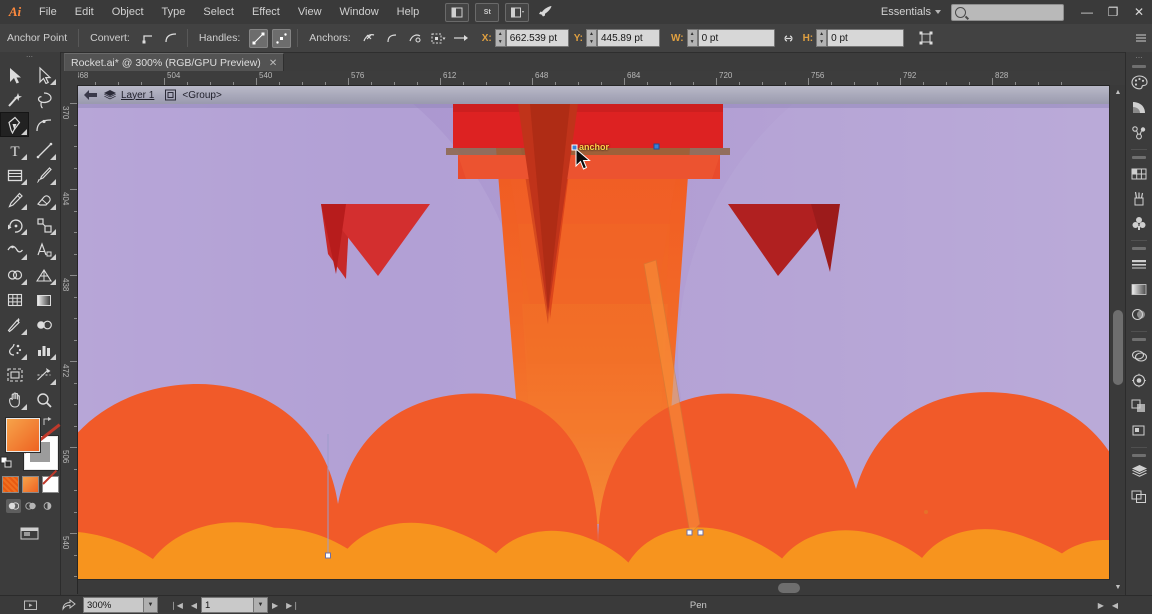  Describe the element at coordinates (14, 174) in the screenshot. I see `rectangle-tool` at that location.